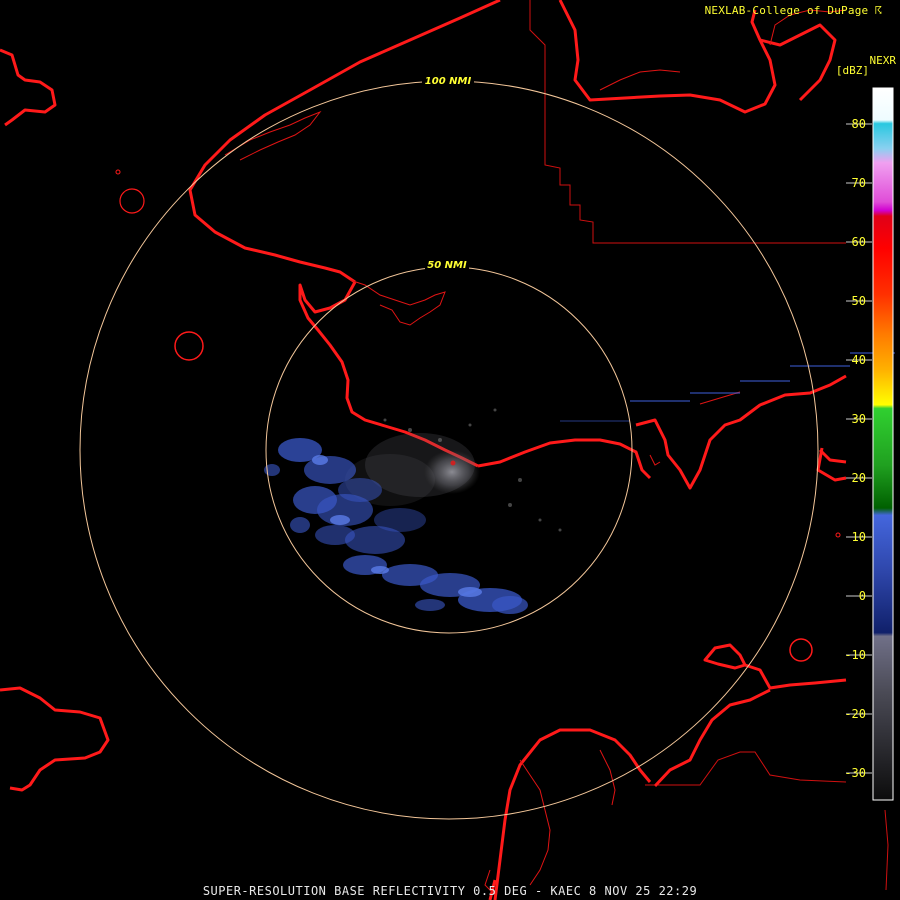 Image resolution: width=900 pixels, height=900 pixels. What do you see at coordinates (859, 419) in the screenshot?
I see `dbz-tick-label: 30` at bounding box center [859, 419].